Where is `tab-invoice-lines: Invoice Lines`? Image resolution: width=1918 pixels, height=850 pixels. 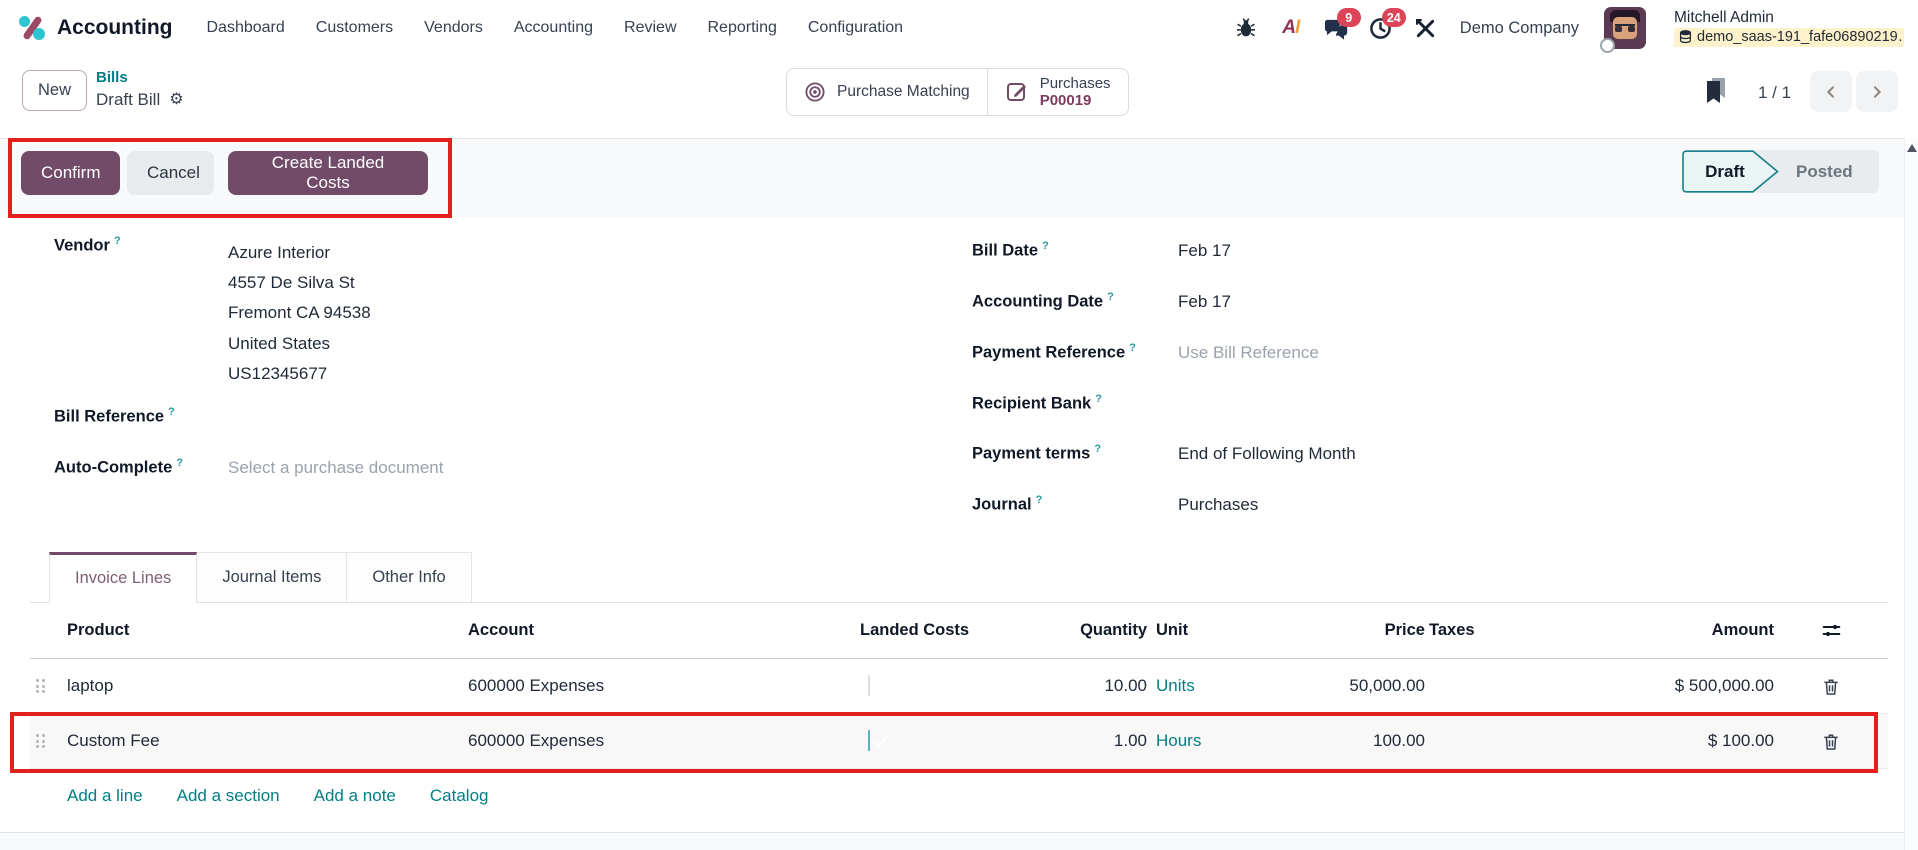
tab-invoice-lines: Invoice Lines is located at coordinates (123, 577).